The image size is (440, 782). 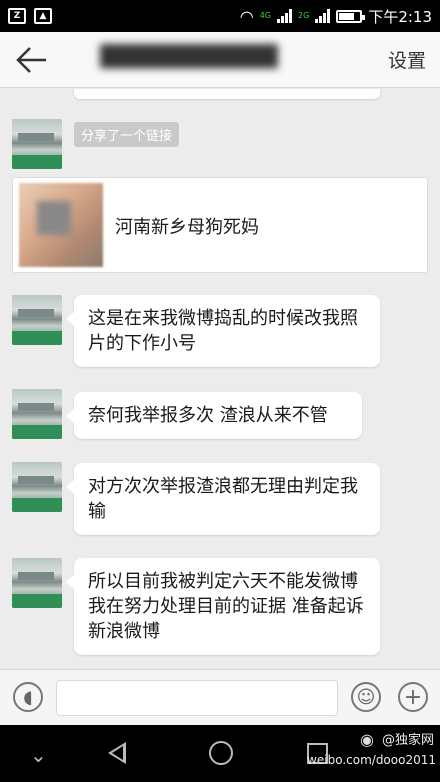 What do you see at coordinates (227, 94) in the screenshot?
I see `previous-message-bubble` at bounding box center [227, 94].